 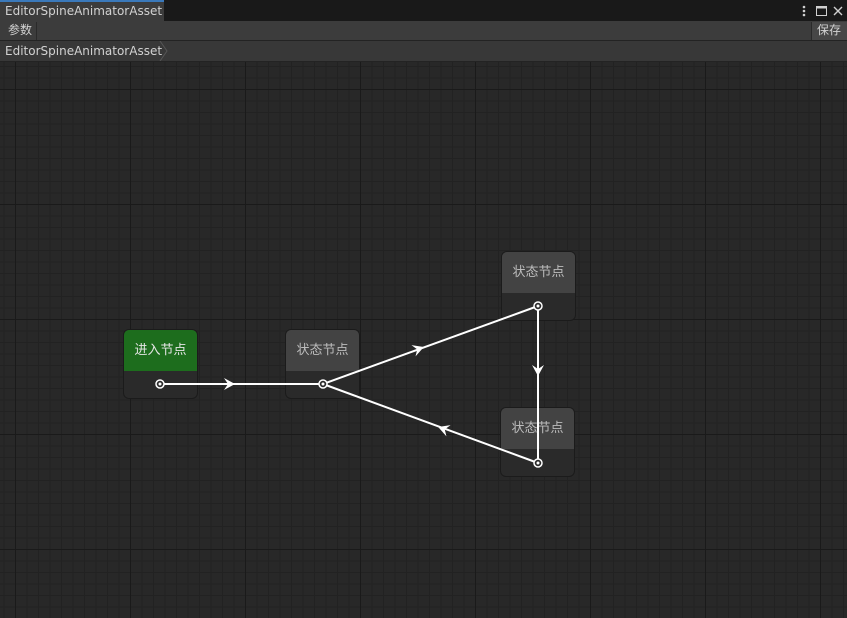 I want to click on maximize-icon, so click(x=821, y=11).